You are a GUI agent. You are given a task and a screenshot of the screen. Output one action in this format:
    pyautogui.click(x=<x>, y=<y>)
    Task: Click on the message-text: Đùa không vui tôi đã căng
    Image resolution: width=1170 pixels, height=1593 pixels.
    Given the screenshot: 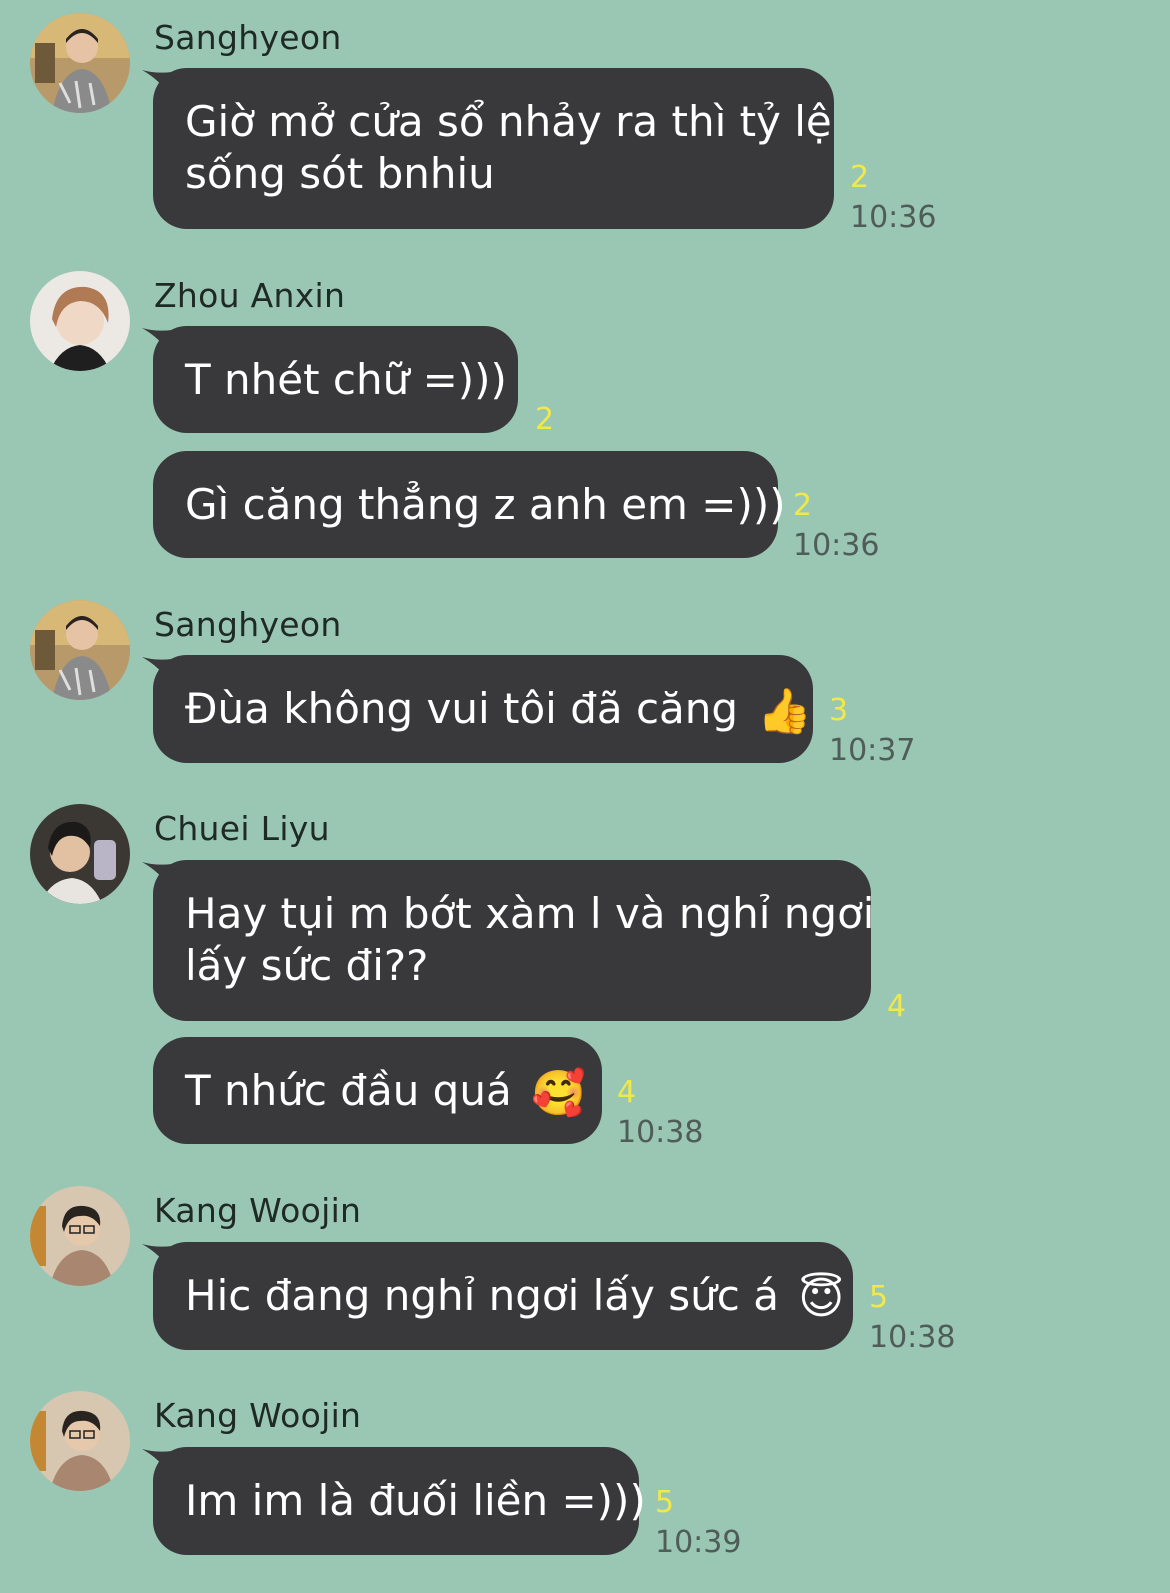 What is the action you would take?
    pyautogui.click(x=462, y=708)
    